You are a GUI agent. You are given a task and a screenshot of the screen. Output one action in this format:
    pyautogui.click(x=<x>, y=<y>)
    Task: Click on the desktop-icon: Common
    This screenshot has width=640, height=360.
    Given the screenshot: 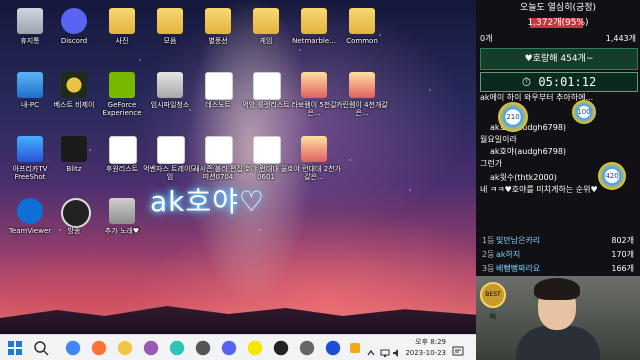 What is the action you would take?
    pyautogui.click(x=362, y=29)
    